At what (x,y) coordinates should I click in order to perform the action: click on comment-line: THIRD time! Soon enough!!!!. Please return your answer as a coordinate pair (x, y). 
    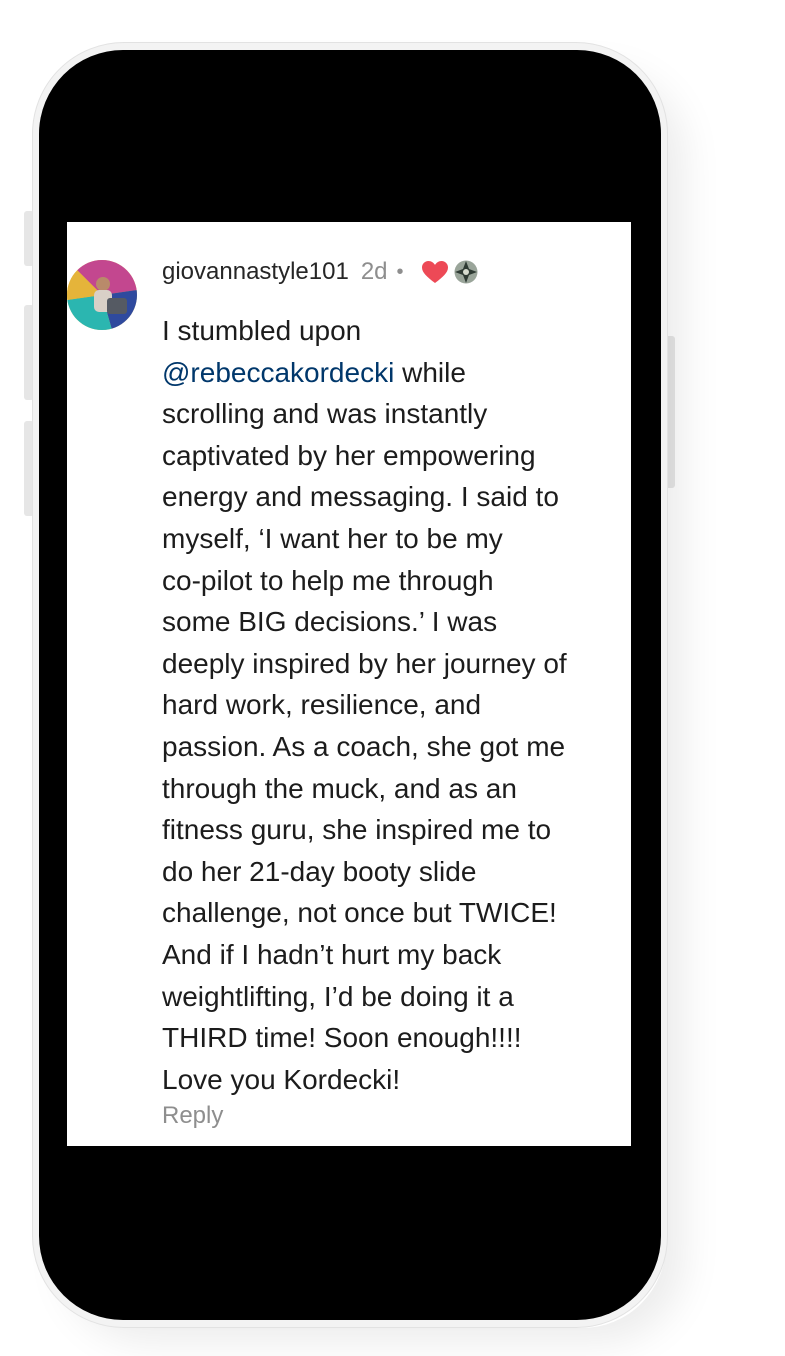
    Looking at the image, I should click on (342, 1038).